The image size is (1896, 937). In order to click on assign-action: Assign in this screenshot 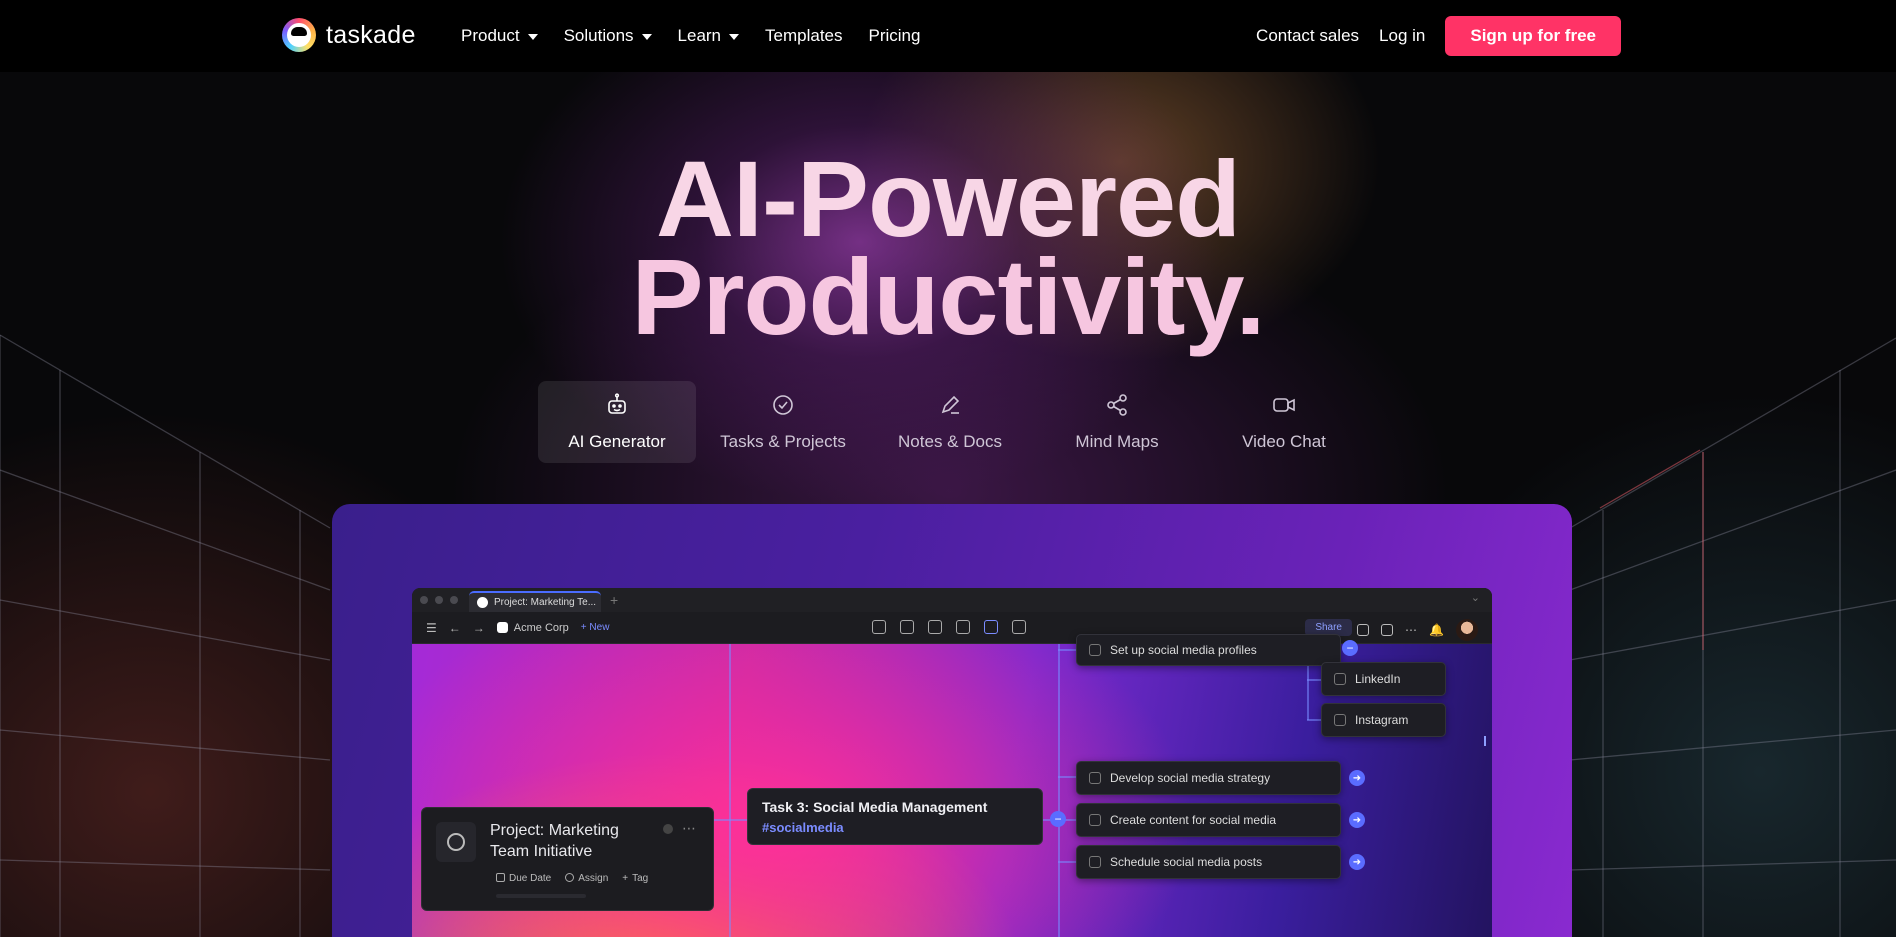, I will do `click(586, 878)`.